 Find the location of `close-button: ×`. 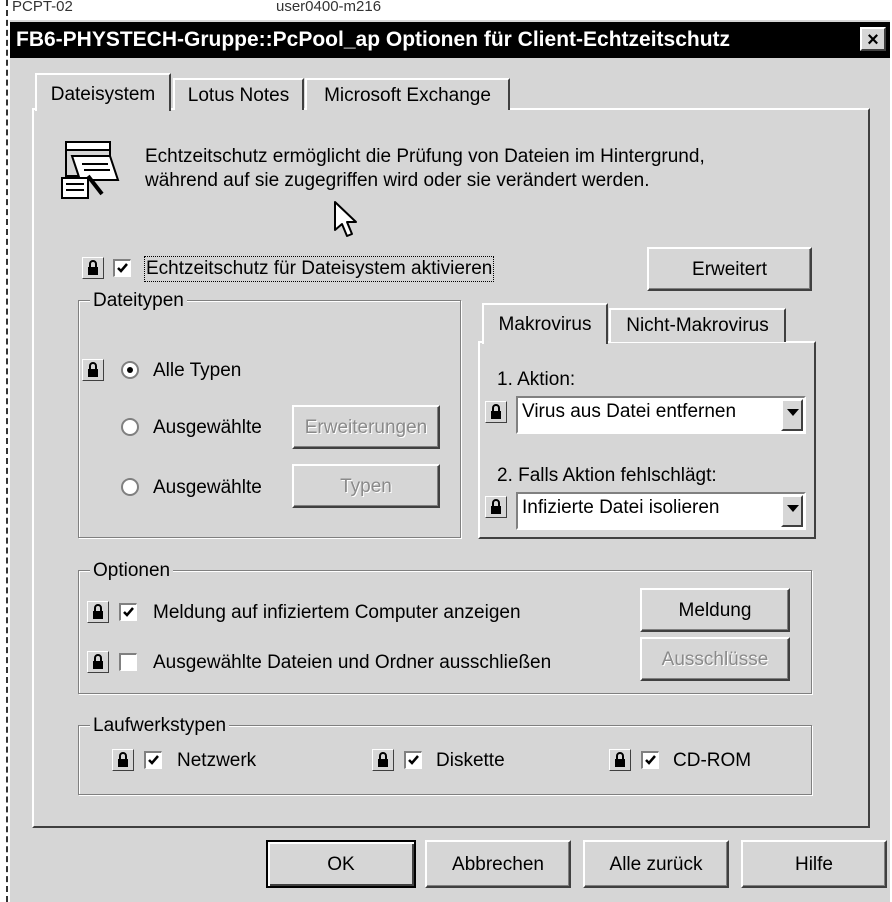

close-button: × is located at coordinates (873, 39).